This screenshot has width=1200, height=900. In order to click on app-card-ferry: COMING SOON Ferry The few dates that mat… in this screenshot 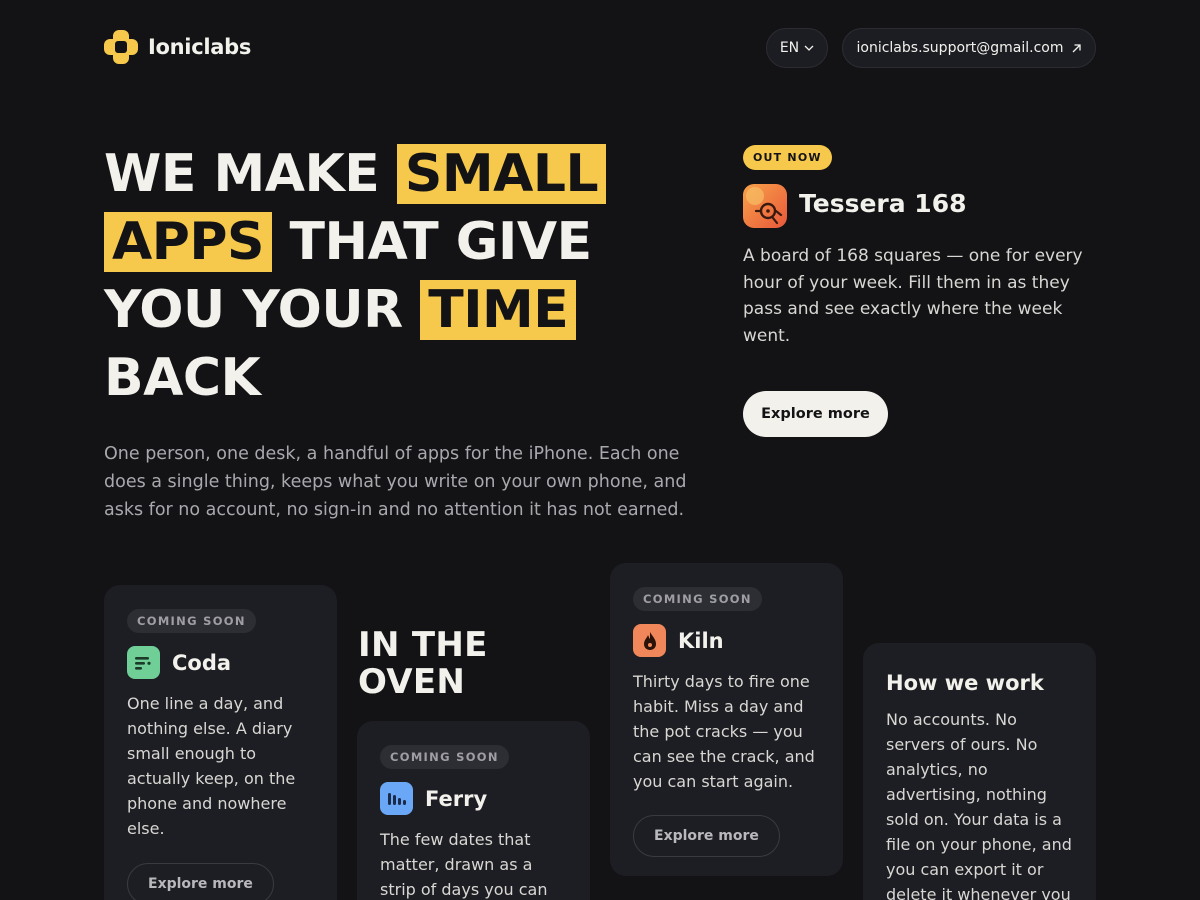, I will do `click(473, 810)`.